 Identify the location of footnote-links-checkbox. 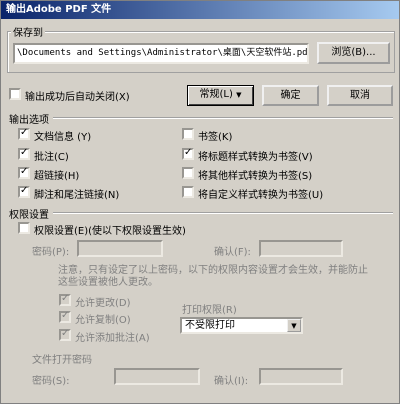
(24, 191).